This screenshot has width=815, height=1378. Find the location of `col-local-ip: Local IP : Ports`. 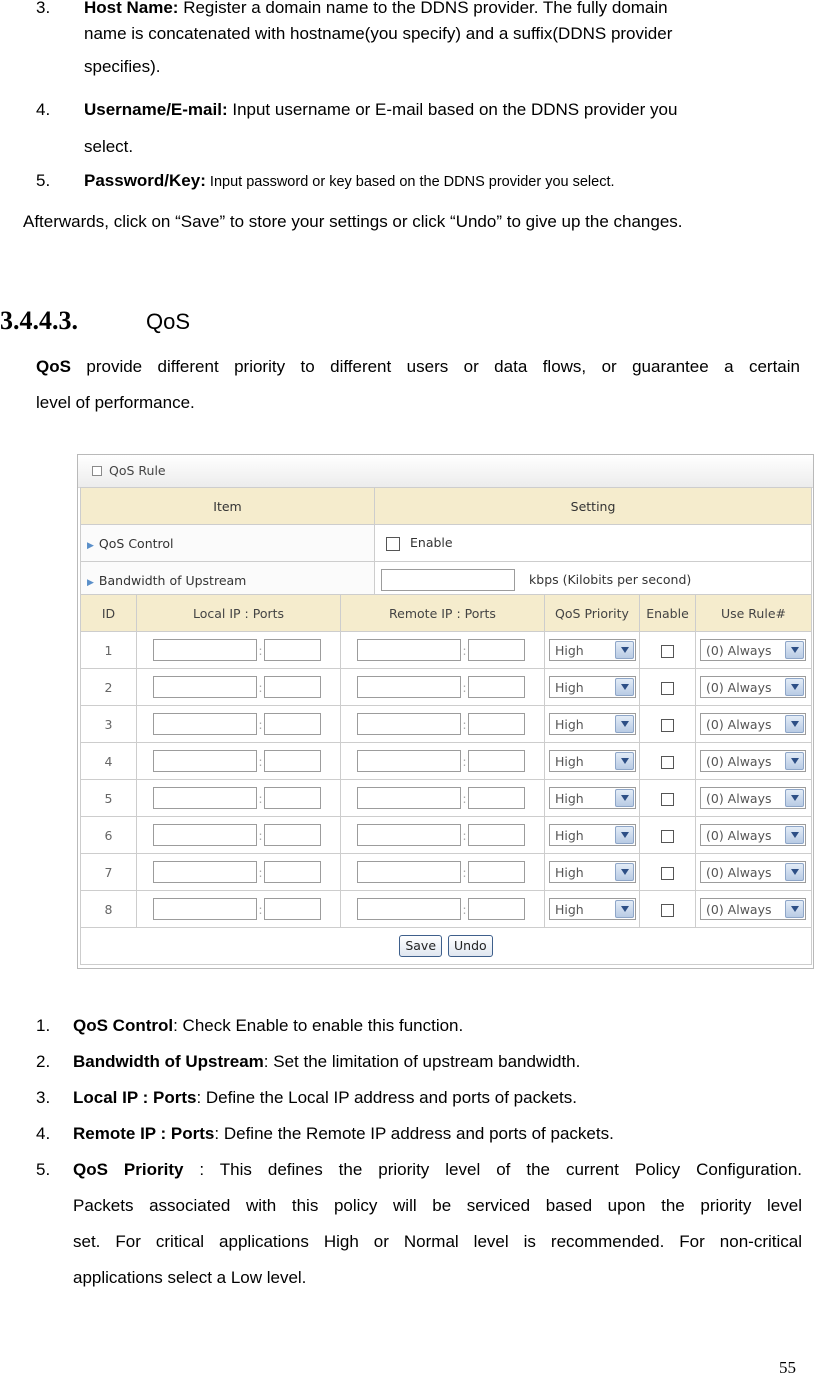

col-local-ip: Local IP : Ports is located at coordinates (238, 613).